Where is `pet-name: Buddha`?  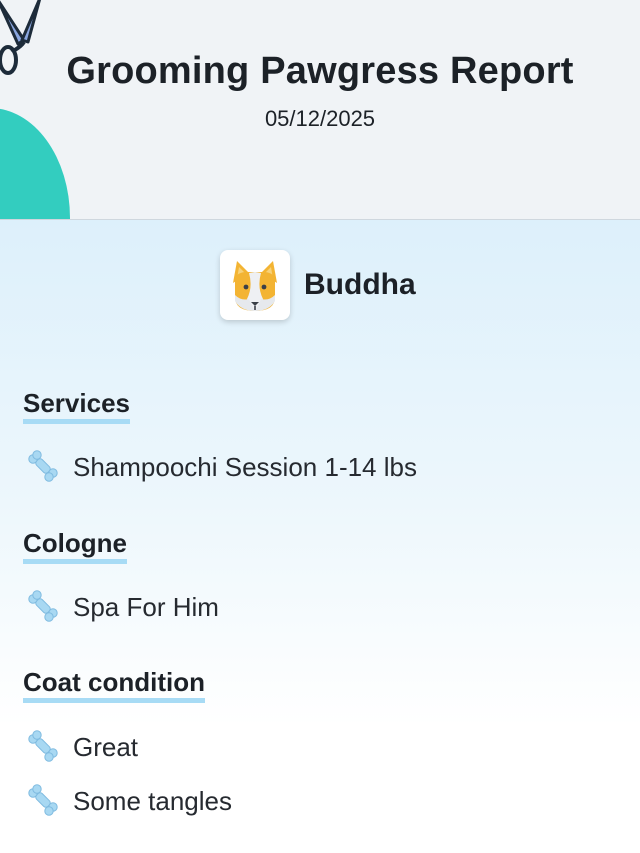 pet-name: Buddha is located at coordinates (360, 284).